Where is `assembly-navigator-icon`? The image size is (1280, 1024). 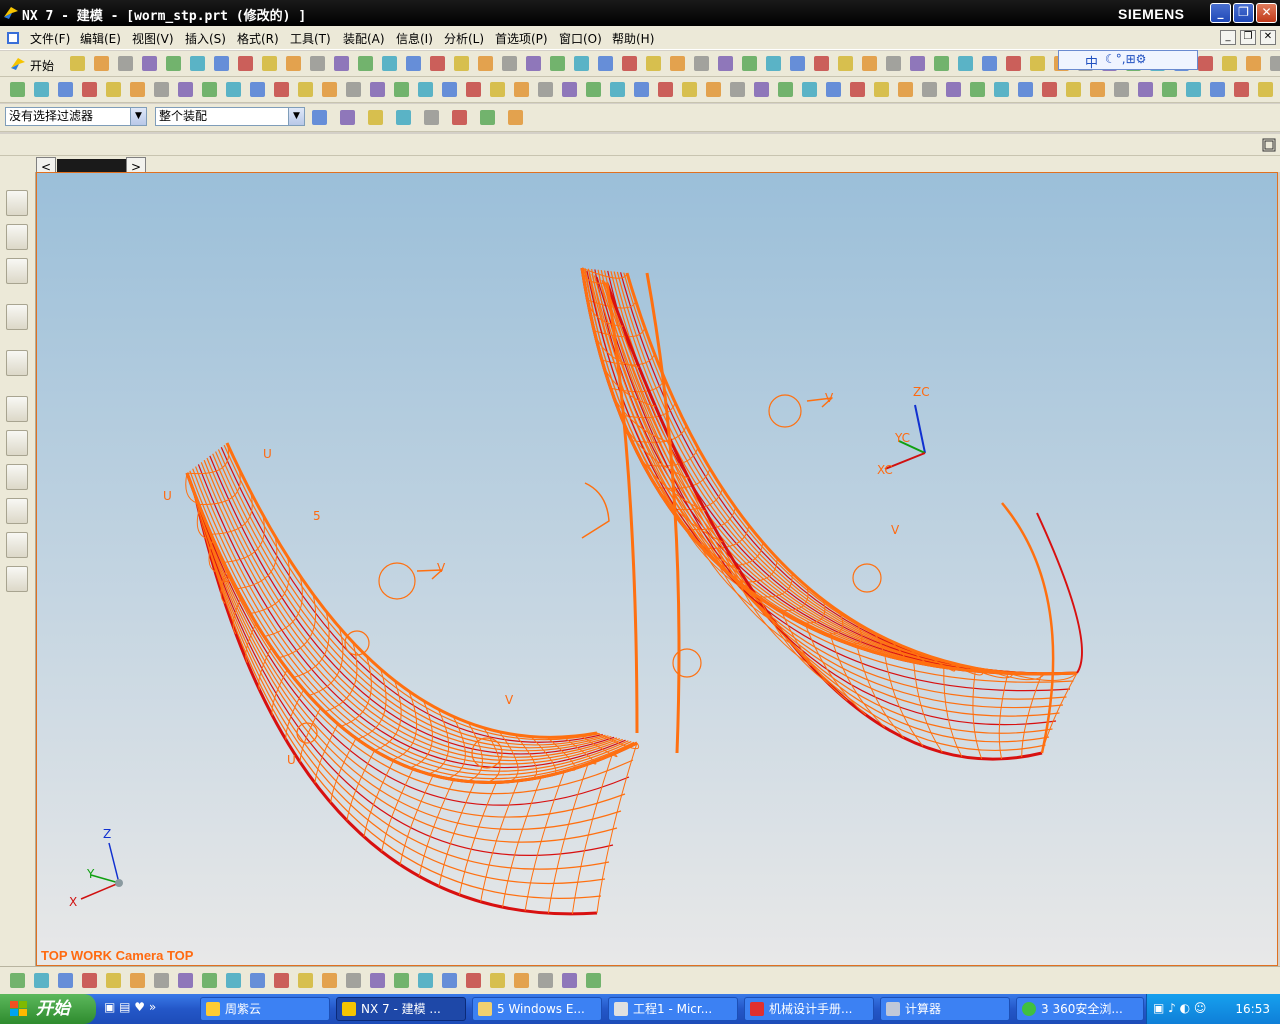 assembly-navigator-icon is located at coordinates (17, 203).